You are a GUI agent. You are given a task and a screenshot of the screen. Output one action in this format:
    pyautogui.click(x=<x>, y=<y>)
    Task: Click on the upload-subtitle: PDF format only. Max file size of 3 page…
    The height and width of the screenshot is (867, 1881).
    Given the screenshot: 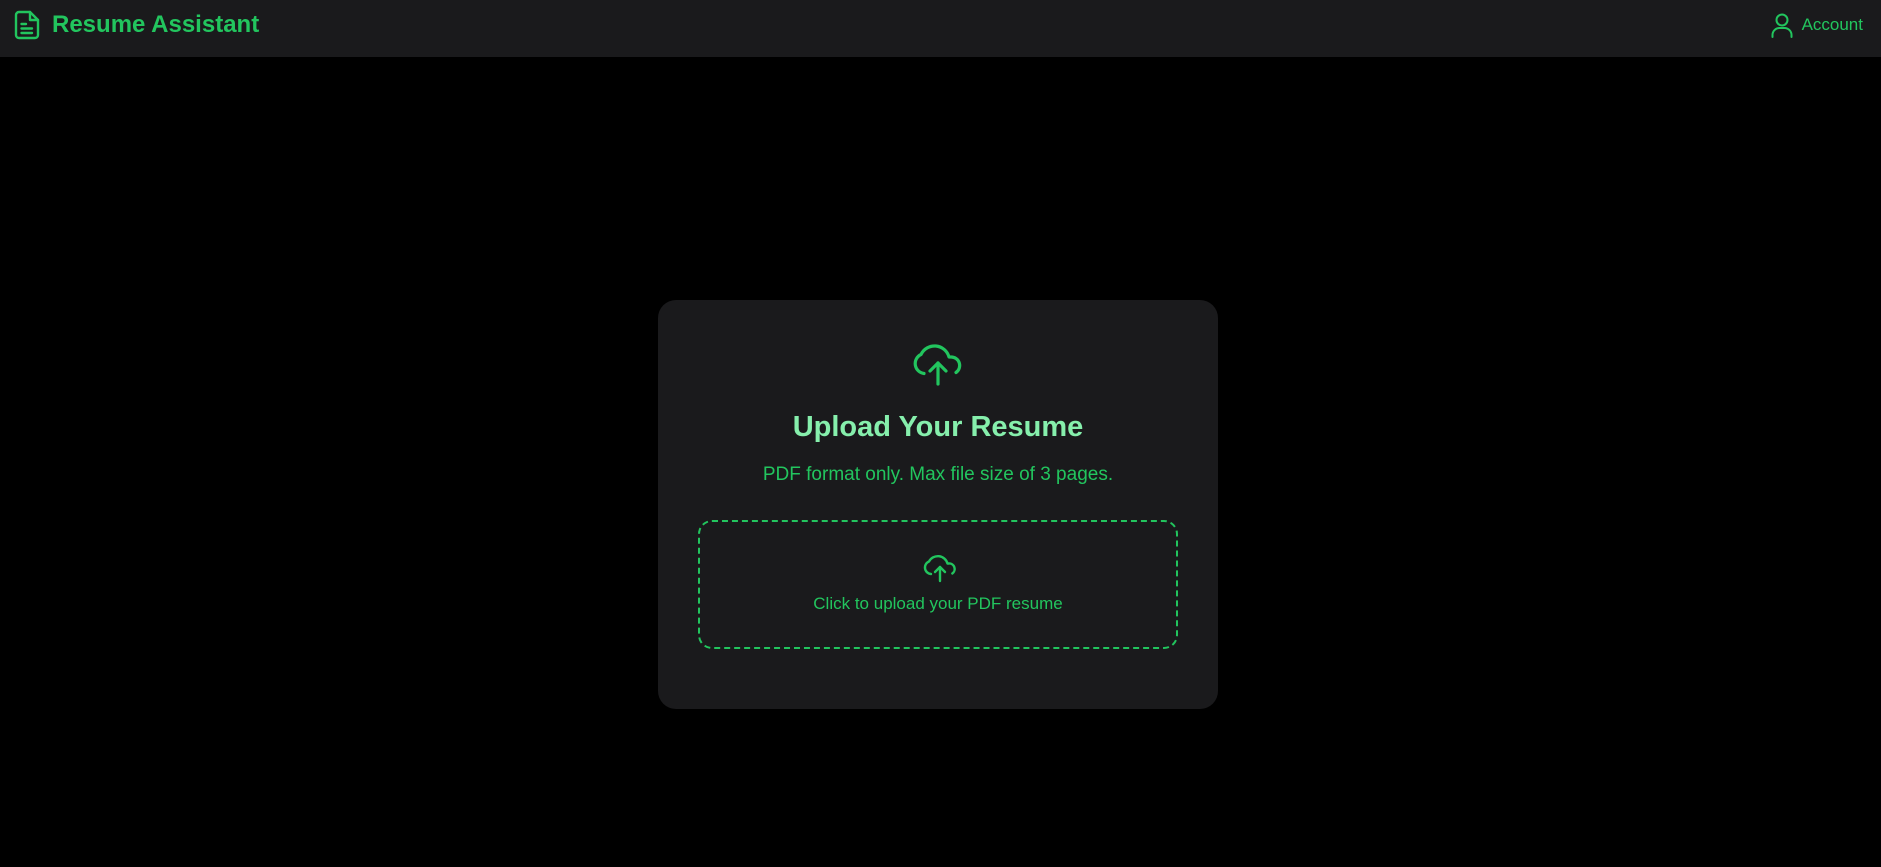 What is the action you would take?
    pyautogui.click(x=938, y=474)
    